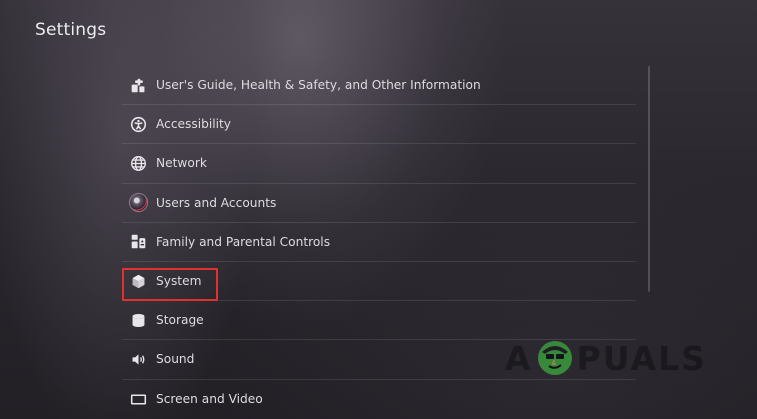 This screenshot has width=757, height=419. I want to click on menu-item-label: Accessibility, so click(193, 124).